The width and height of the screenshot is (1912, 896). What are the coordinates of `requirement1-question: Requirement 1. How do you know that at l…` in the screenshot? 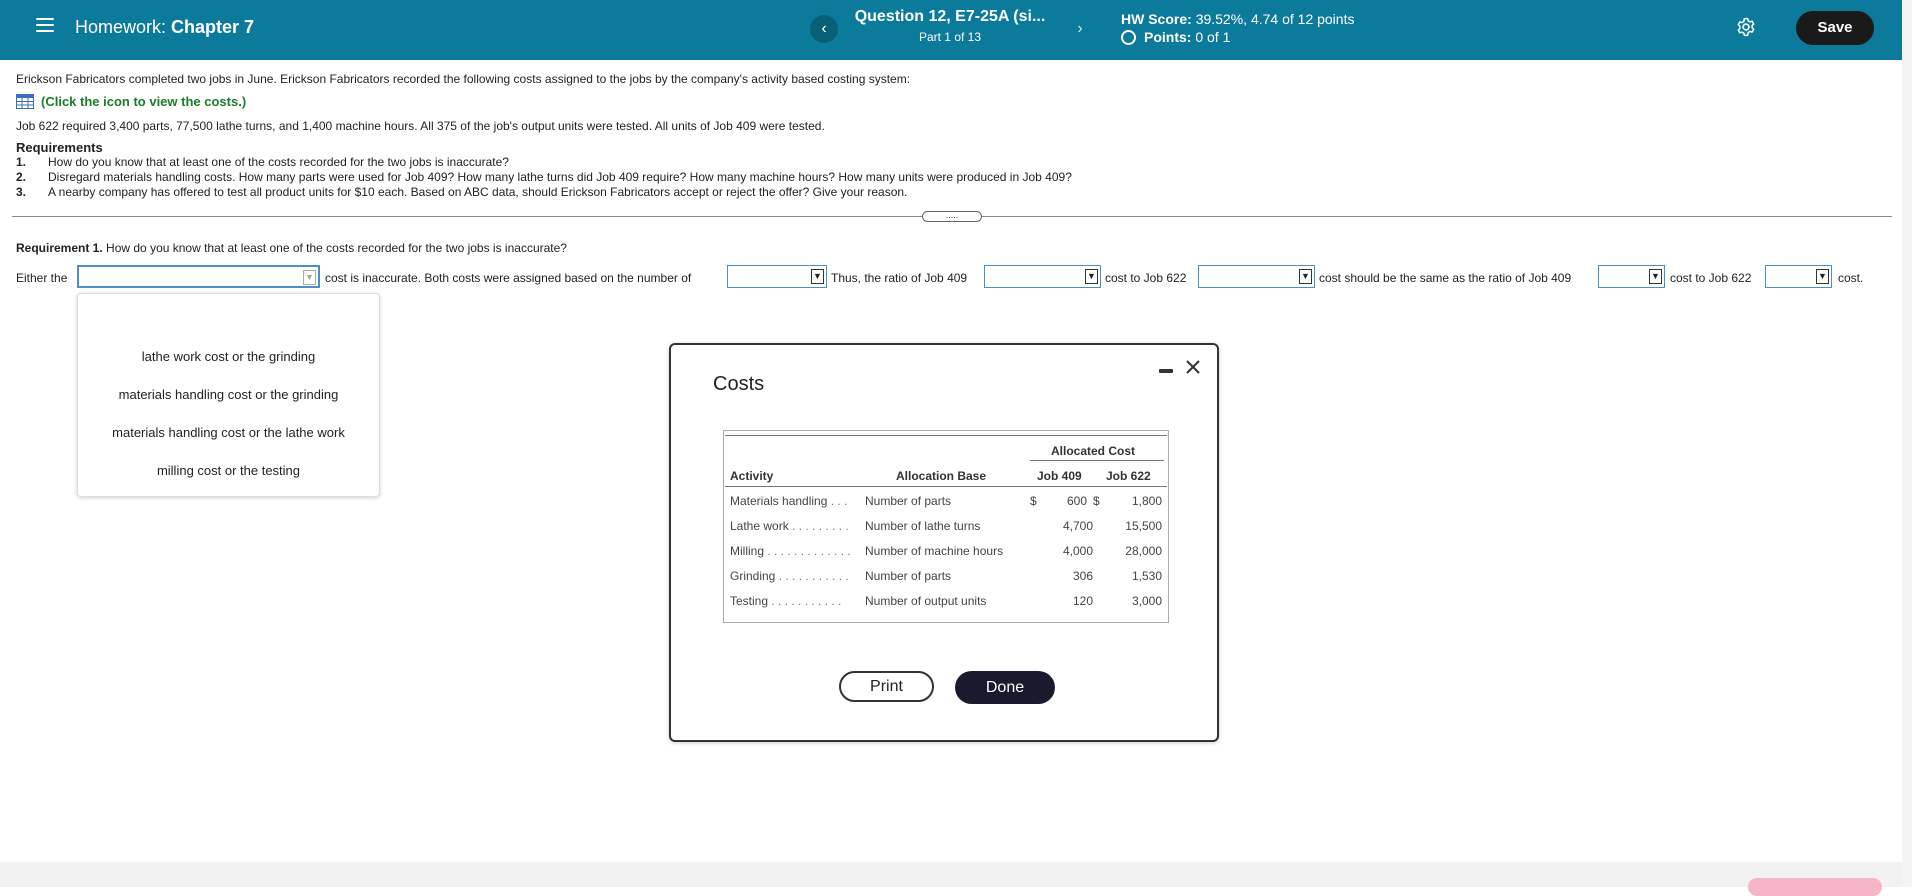 It's located at (291, 248).